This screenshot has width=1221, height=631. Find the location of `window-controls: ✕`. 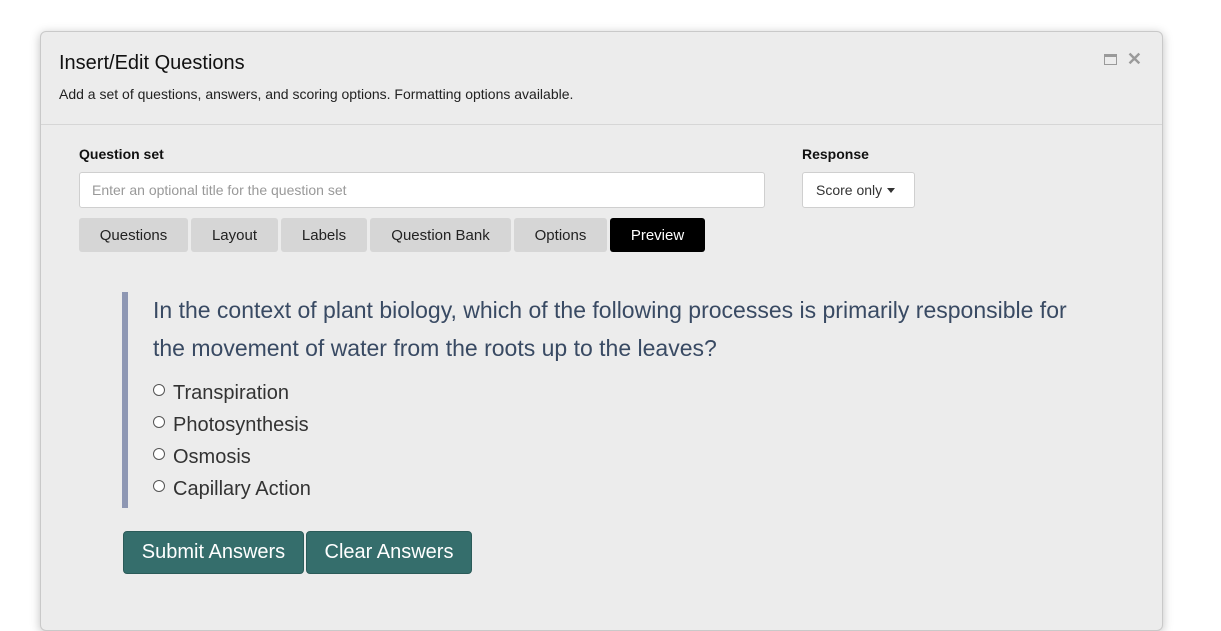

window-controls: ✕ is located at coordinates (1122, 59).